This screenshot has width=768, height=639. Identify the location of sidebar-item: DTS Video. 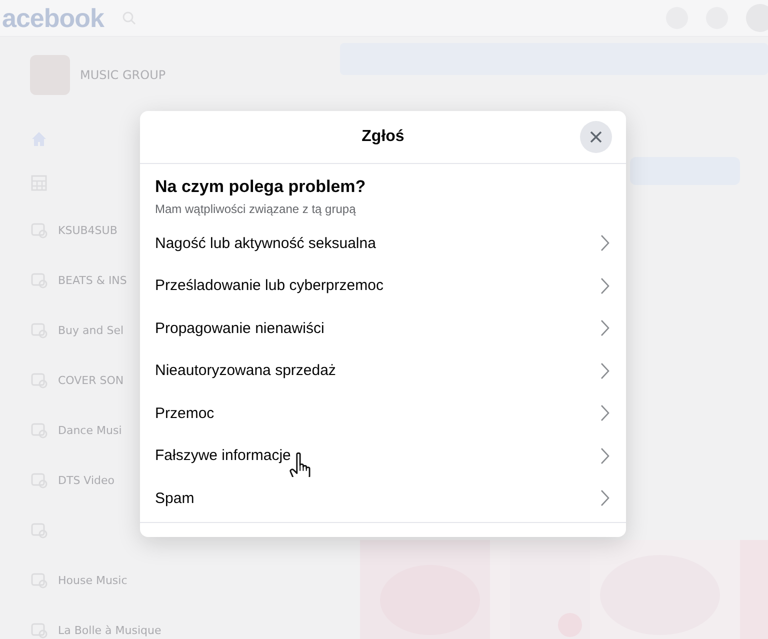
(86, 480).